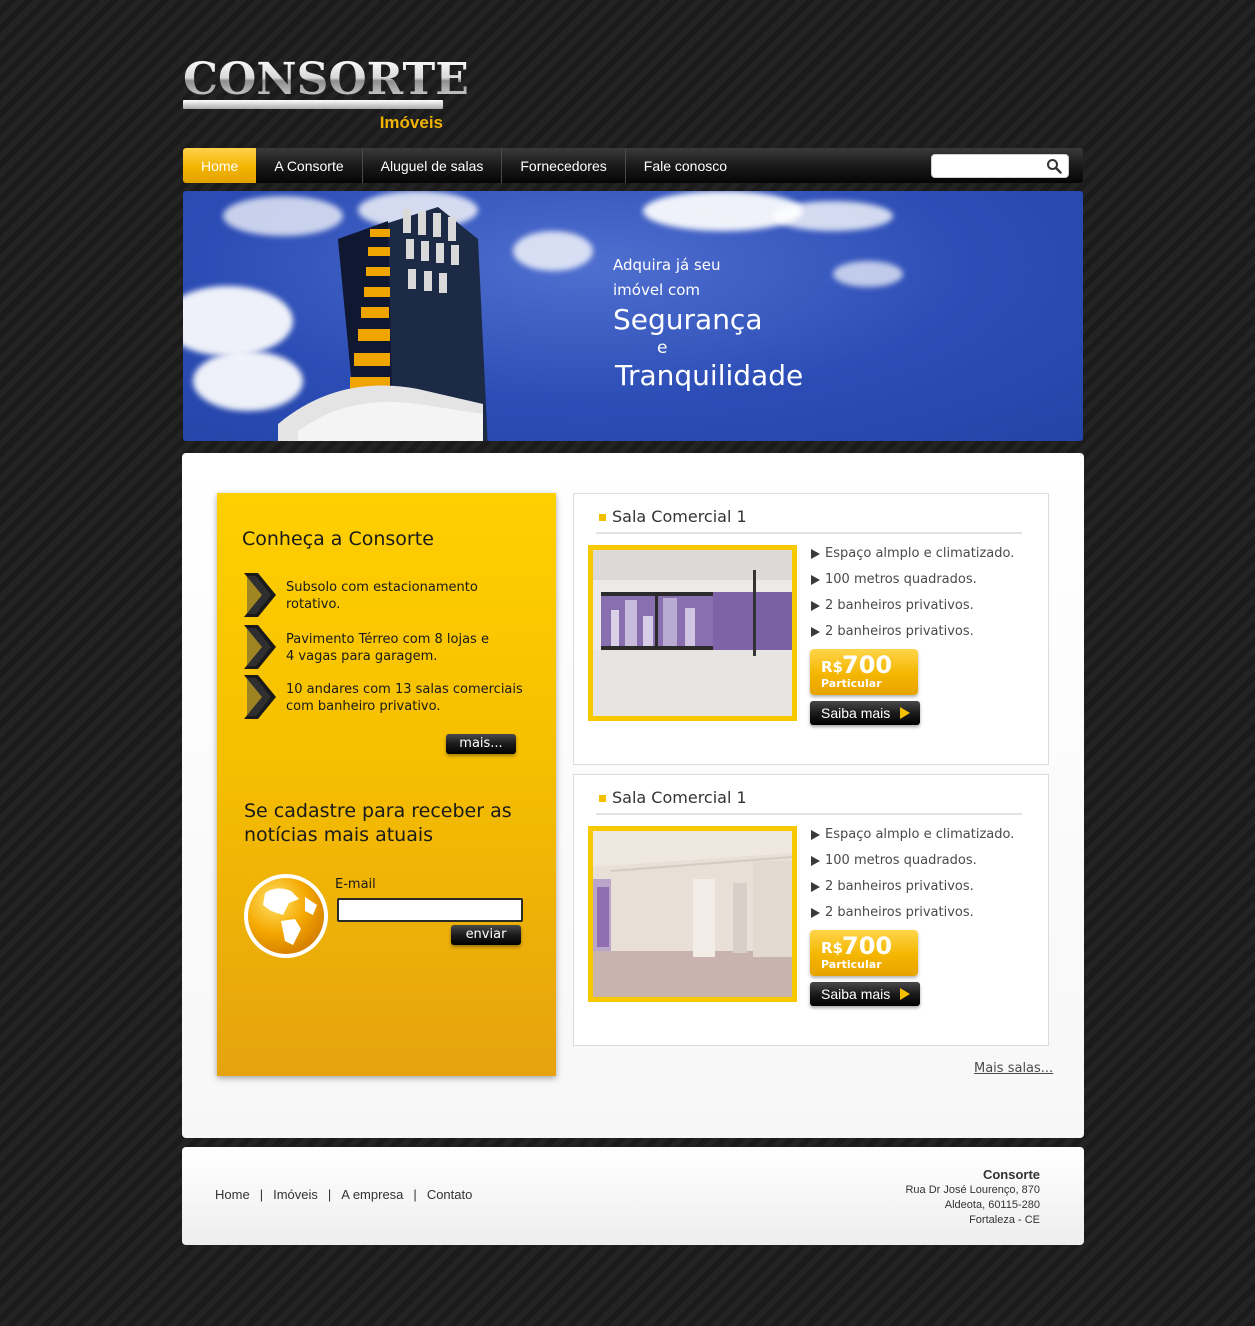  I want to click on nav-item-a-consorte: A Consorte, so click(309, 165).